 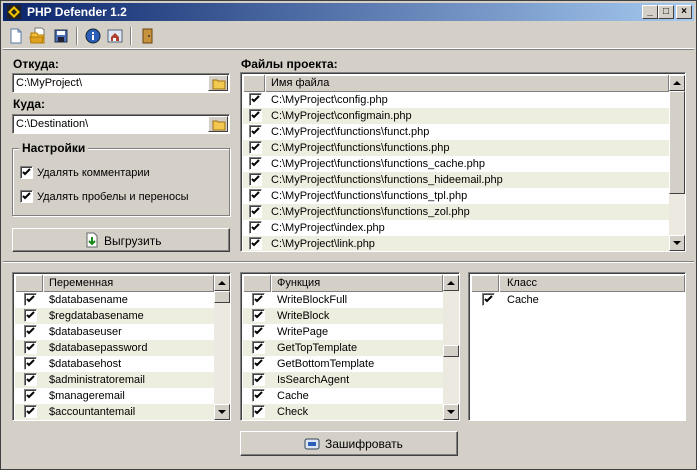 I want to click on list-item: WriteBlock, so click(x=343, y=316).